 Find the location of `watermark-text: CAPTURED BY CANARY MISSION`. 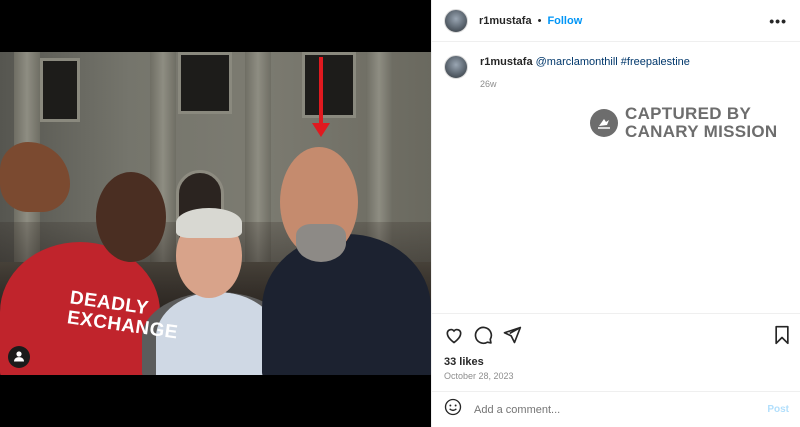

watermark-text: CAPTURED BY CANARY MISSION is located at coordinates (701, 123).